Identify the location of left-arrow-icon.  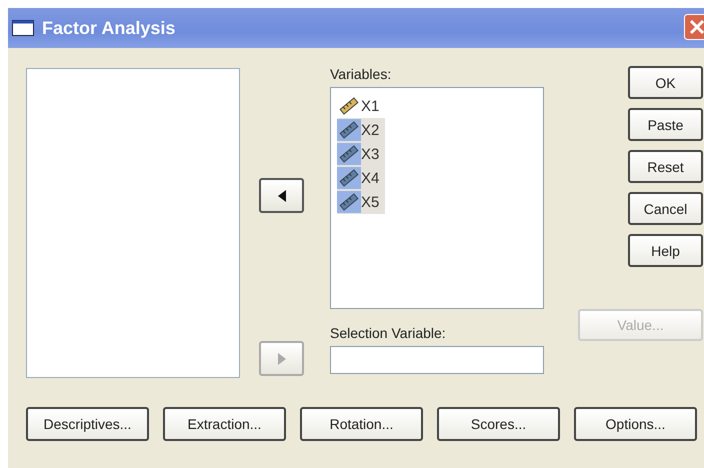
(282, 196).